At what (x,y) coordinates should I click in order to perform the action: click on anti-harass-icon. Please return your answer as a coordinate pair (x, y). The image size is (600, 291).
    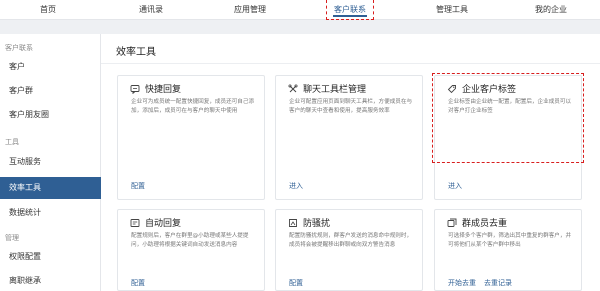
    Looking at the image, I should click on (293, 223).